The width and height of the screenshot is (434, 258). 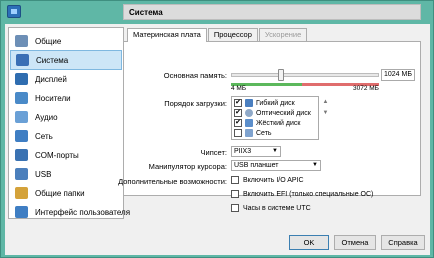 What do you see at coordinates (21, 79) in the screenshot?
I see `display-icon` at bounding box center [21, 79].